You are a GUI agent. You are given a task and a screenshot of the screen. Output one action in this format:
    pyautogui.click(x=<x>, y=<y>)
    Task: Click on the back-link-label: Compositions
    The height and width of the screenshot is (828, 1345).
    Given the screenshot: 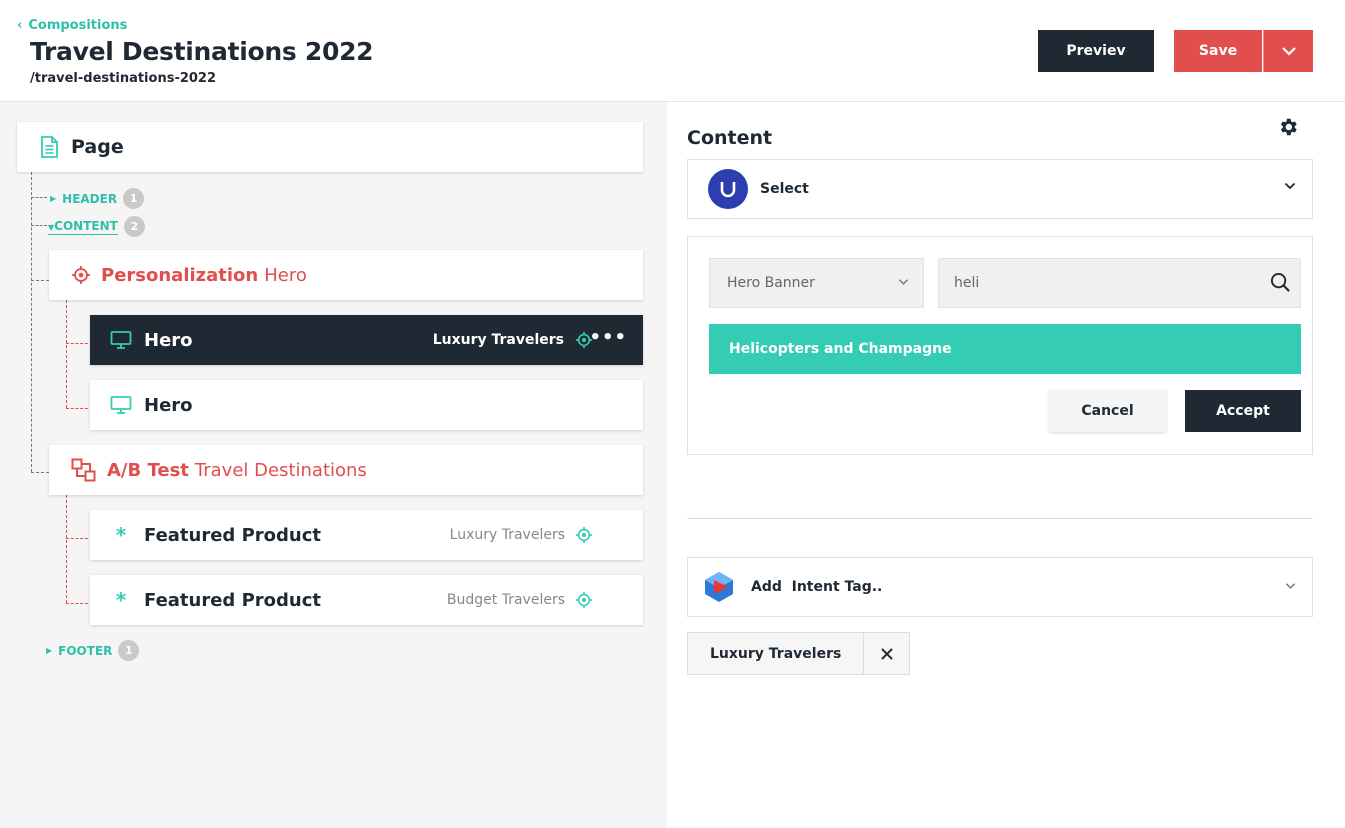 What is the action you would take?
    pyautogui.click(x=78, y=25)
    